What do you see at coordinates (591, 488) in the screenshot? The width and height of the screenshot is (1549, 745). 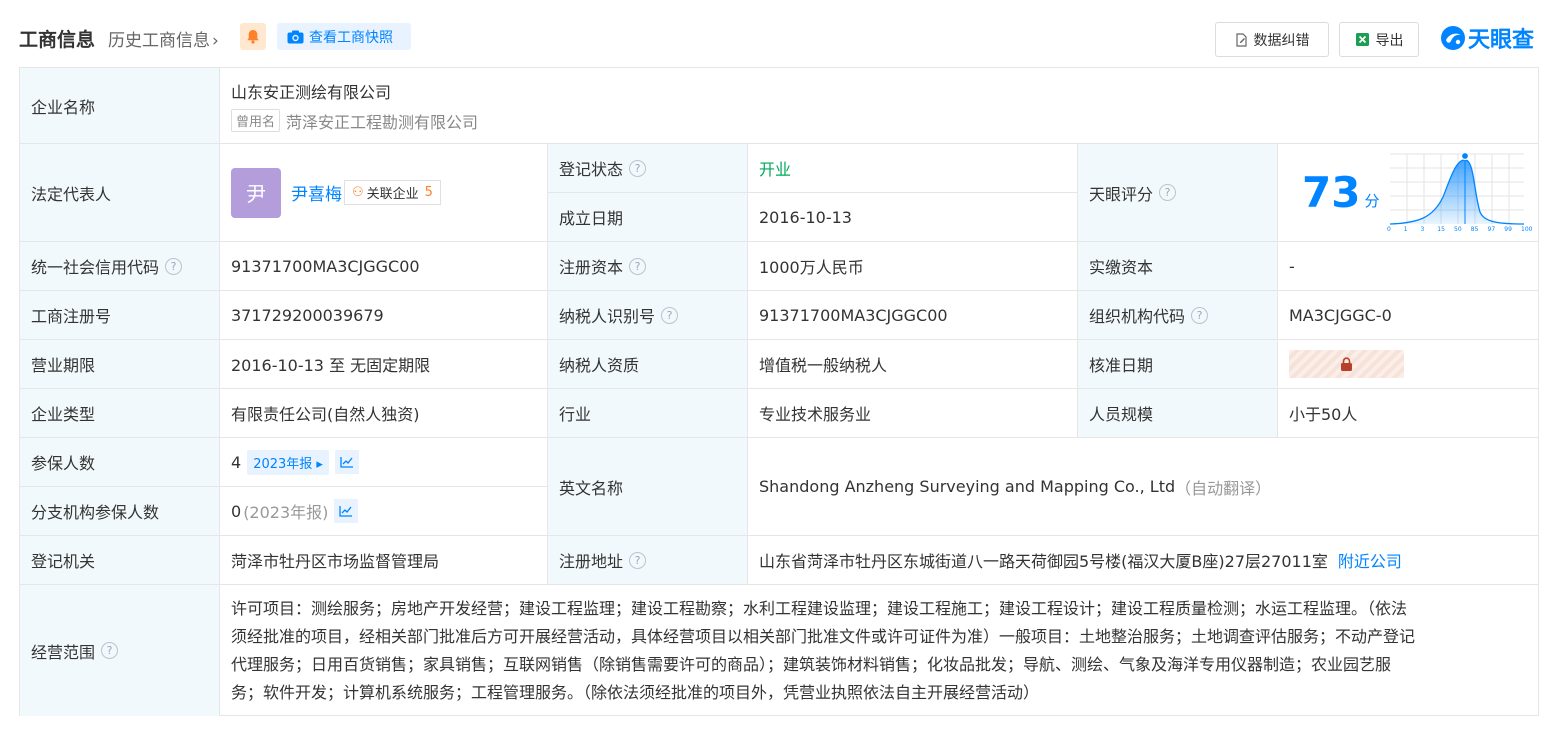 I see `english-name-label-text: 英文名称` at bounding box center [591, 488].